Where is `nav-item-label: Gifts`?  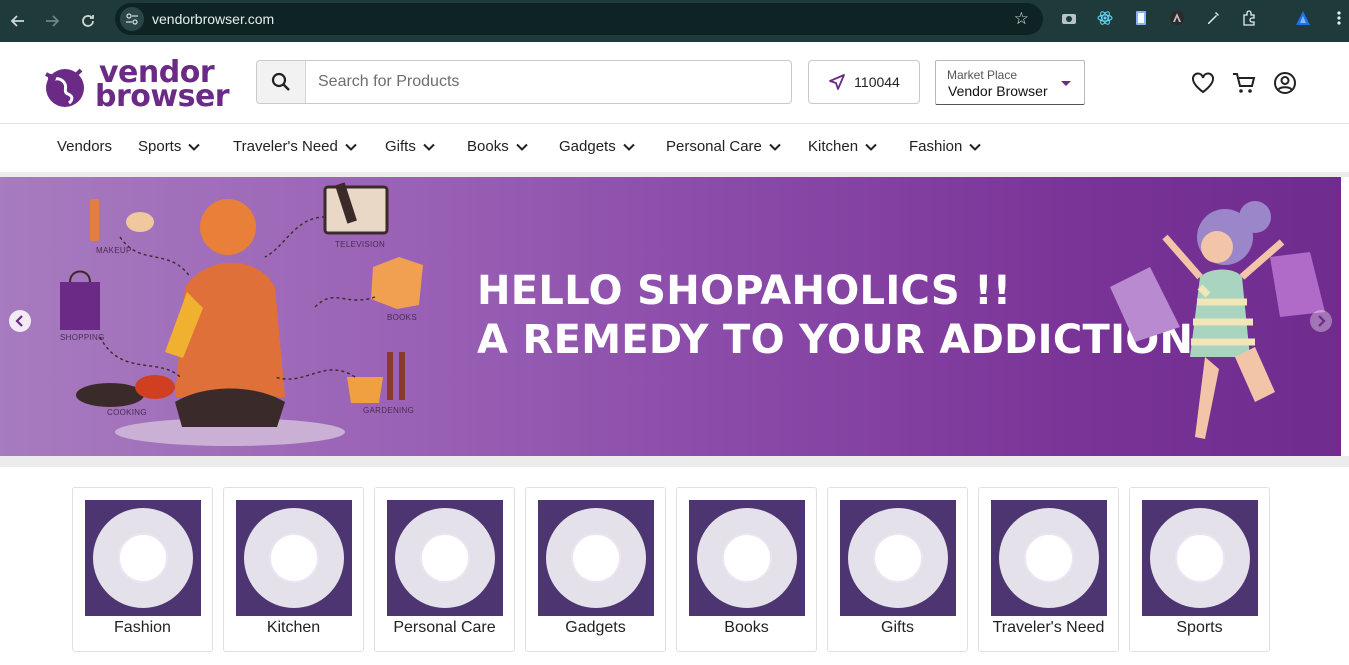 nav-item-label: Gifts is located at coordinates (400, 146).